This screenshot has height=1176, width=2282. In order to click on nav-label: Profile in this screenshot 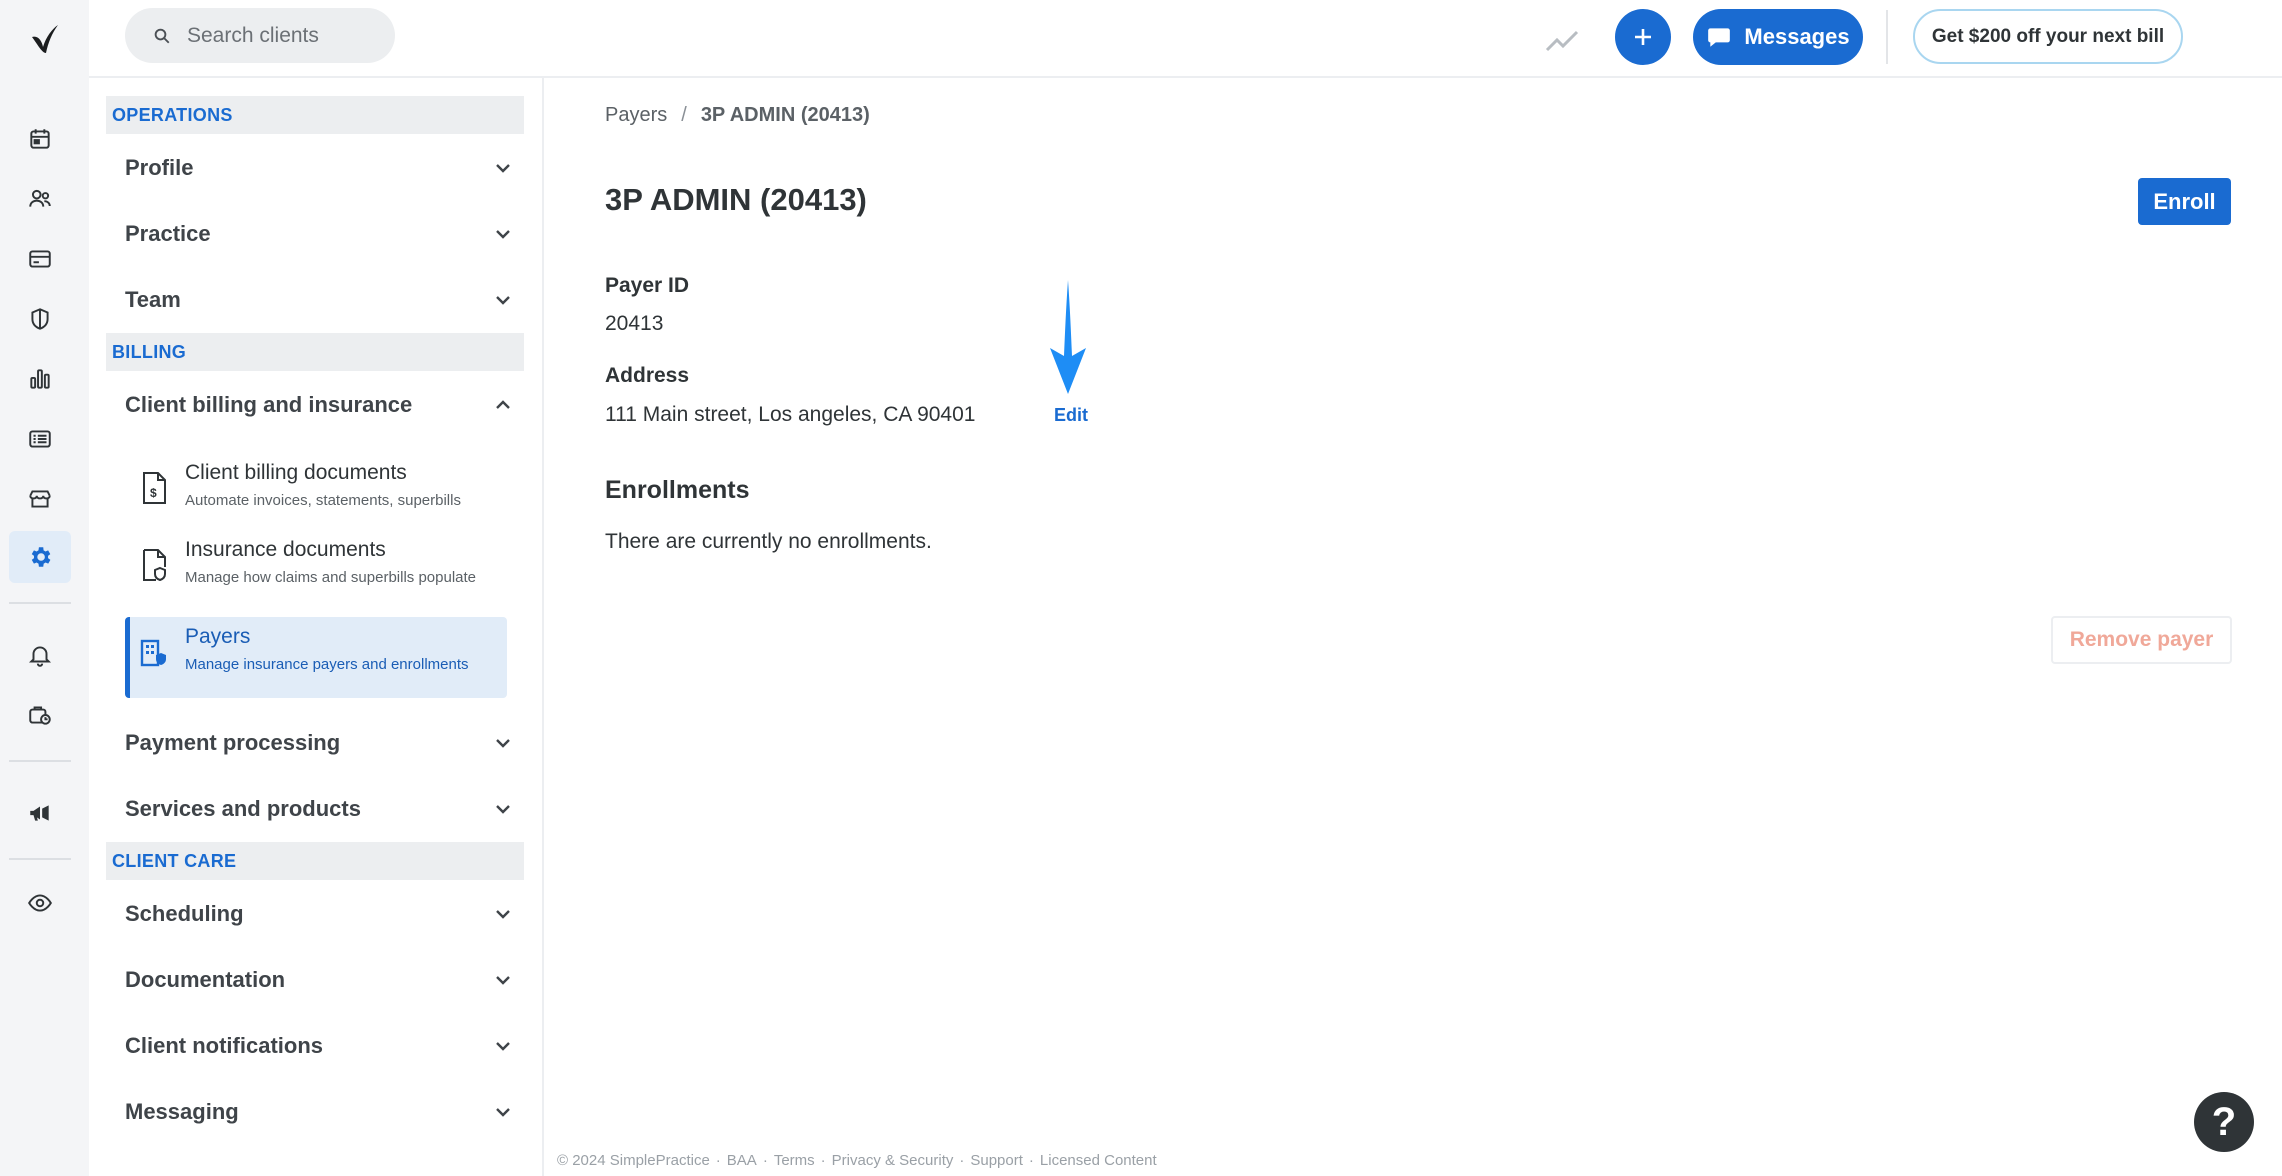, I will do `click(159, 167)`.